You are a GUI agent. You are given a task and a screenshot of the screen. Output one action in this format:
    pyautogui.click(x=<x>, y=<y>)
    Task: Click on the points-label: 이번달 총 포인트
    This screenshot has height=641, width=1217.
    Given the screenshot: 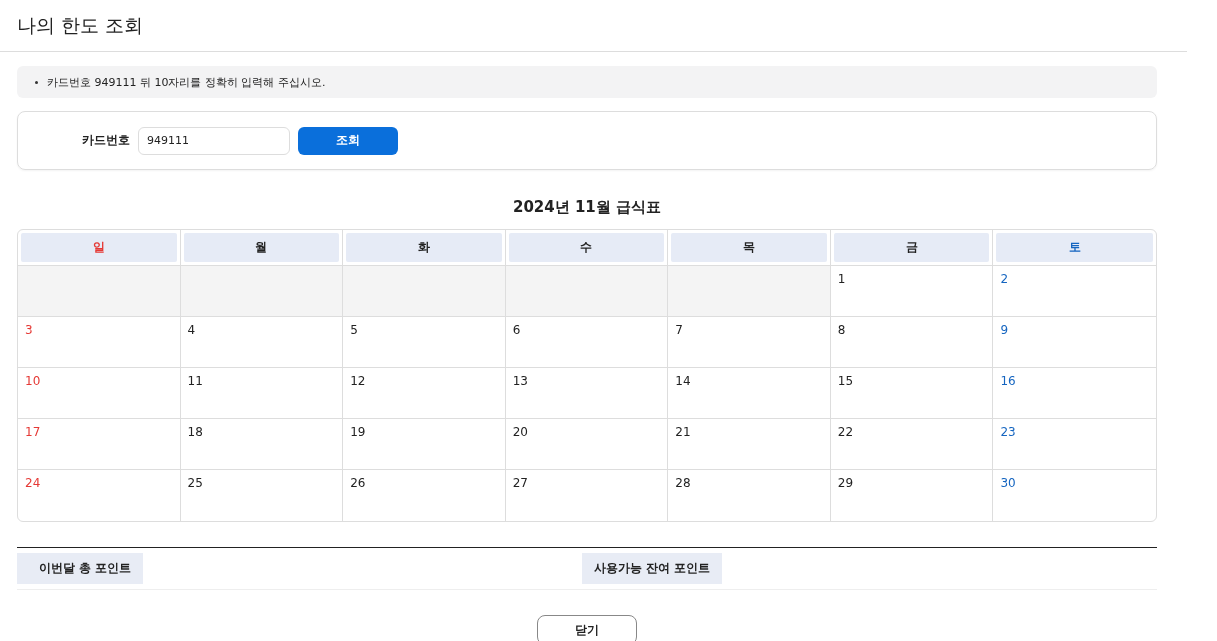 What is the action you would take?
    pyautogui.click(x=80, y=568)
    